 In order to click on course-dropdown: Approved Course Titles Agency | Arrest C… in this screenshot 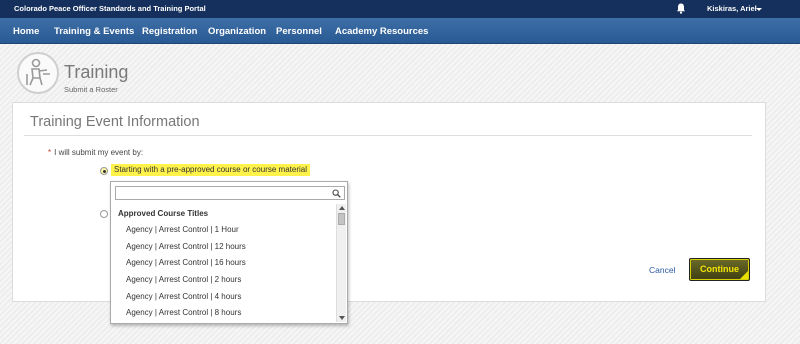, I will do `click(229, 252)`.